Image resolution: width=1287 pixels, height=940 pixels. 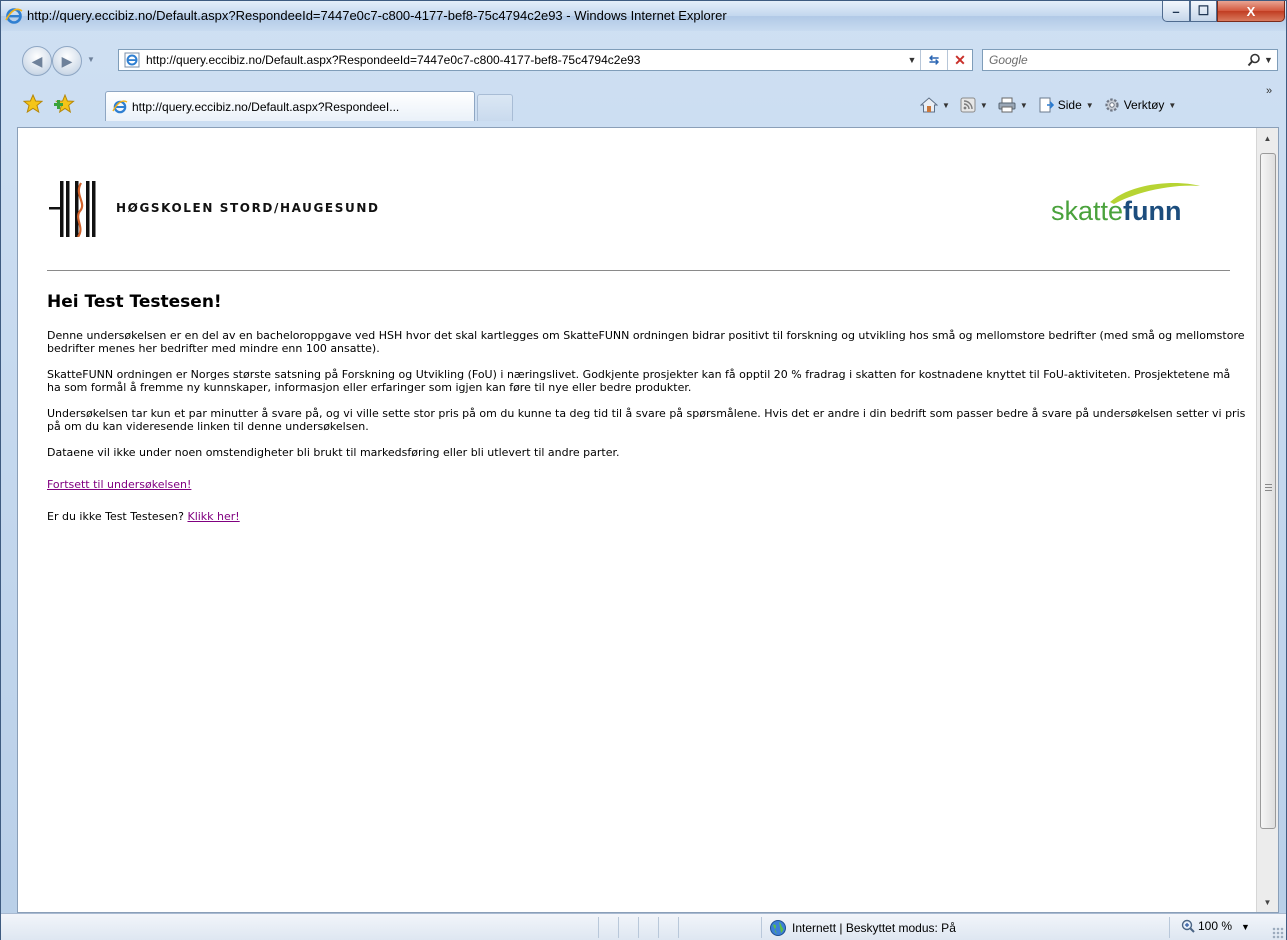 What do you see at coordinates (1268, 60) in the screenshot?
I see `search-options-dropdown-icon: ▼` at bounding box center [1268, 60].